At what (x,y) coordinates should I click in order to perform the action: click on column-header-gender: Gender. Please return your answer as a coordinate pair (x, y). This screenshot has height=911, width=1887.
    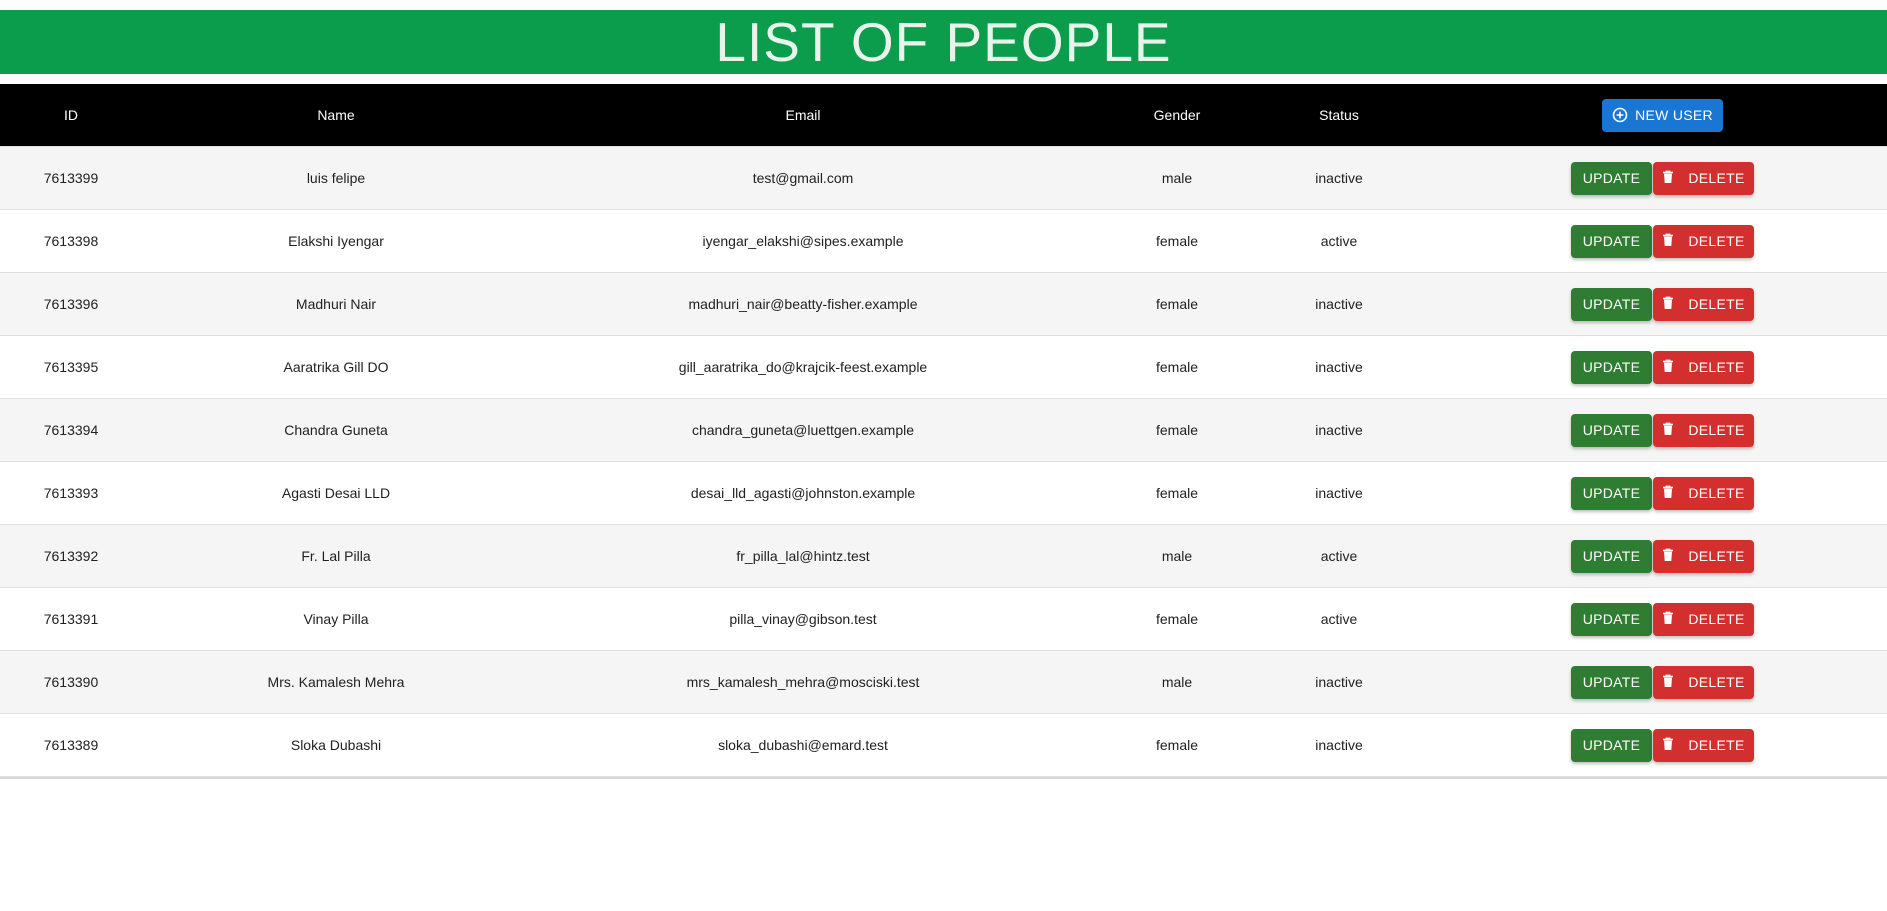
    Looking at the image, I should click on (1177, 115).